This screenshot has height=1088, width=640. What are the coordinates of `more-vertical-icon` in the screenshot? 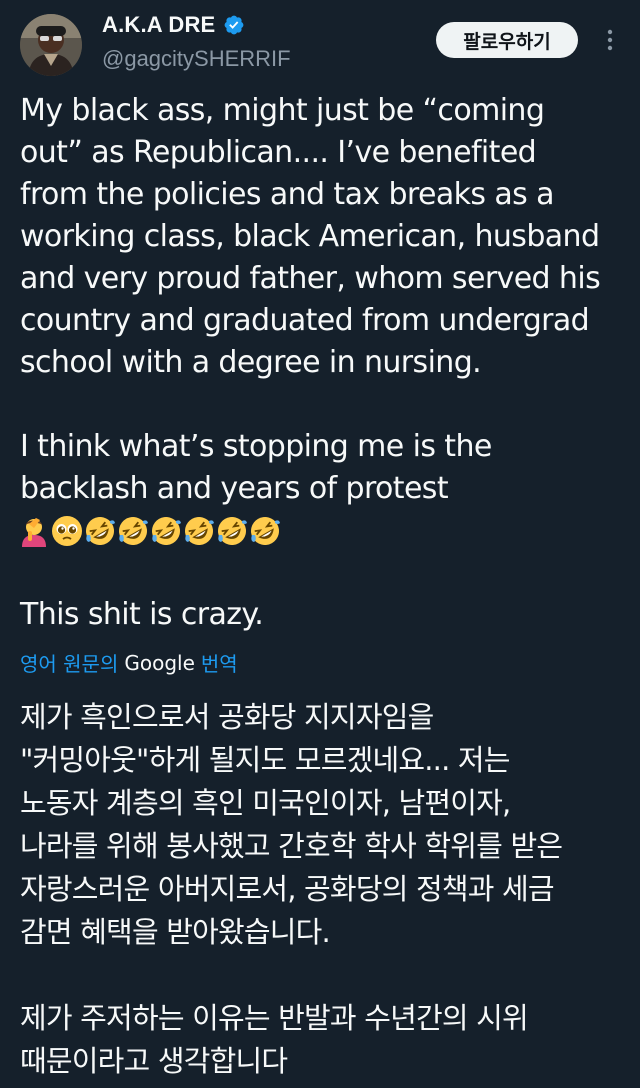 It's located at (610, 40).